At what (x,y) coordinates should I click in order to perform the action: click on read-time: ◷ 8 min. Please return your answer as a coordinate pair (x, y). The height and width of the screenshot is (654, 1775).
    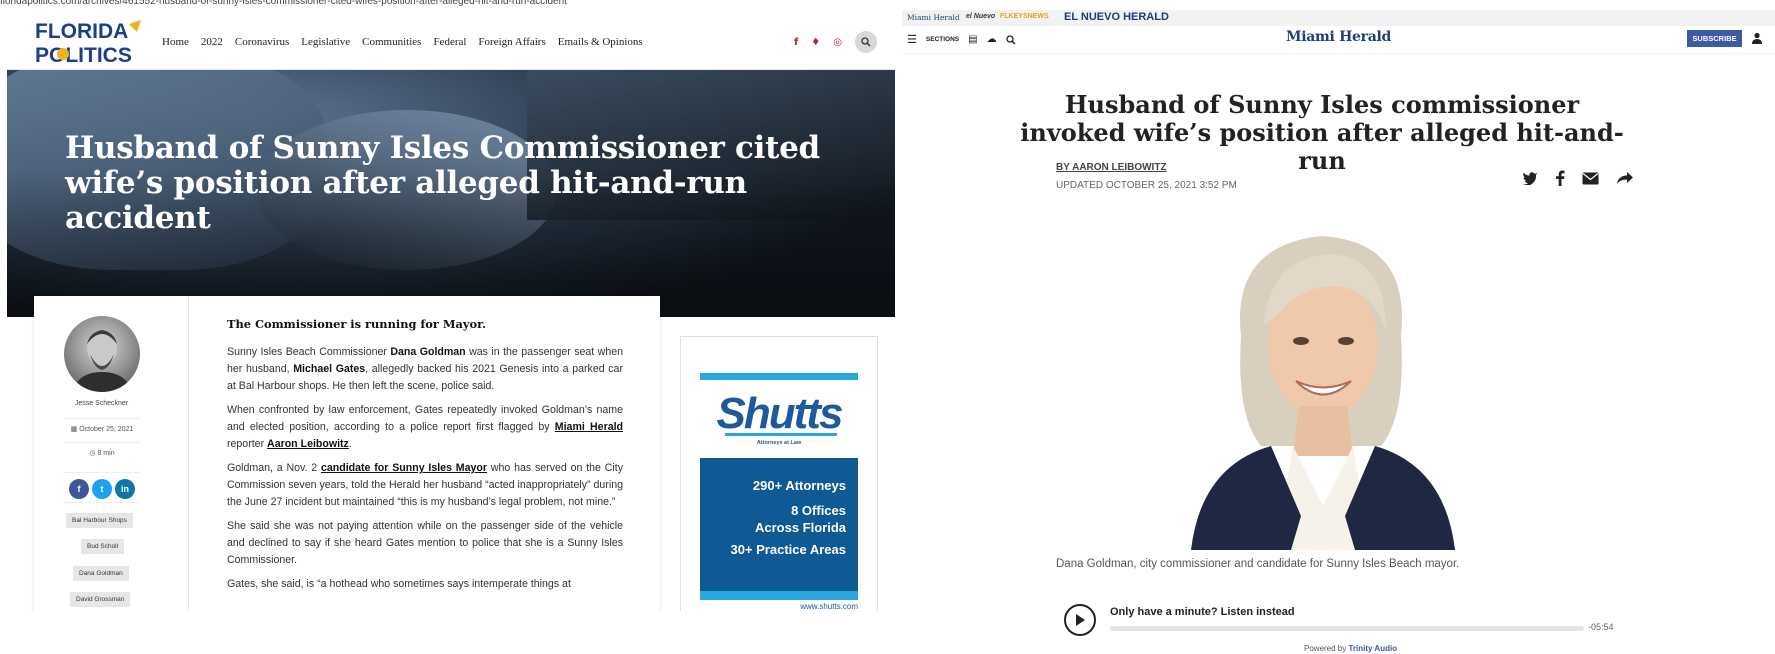
    Looking at the image, I should click on (102, 449).